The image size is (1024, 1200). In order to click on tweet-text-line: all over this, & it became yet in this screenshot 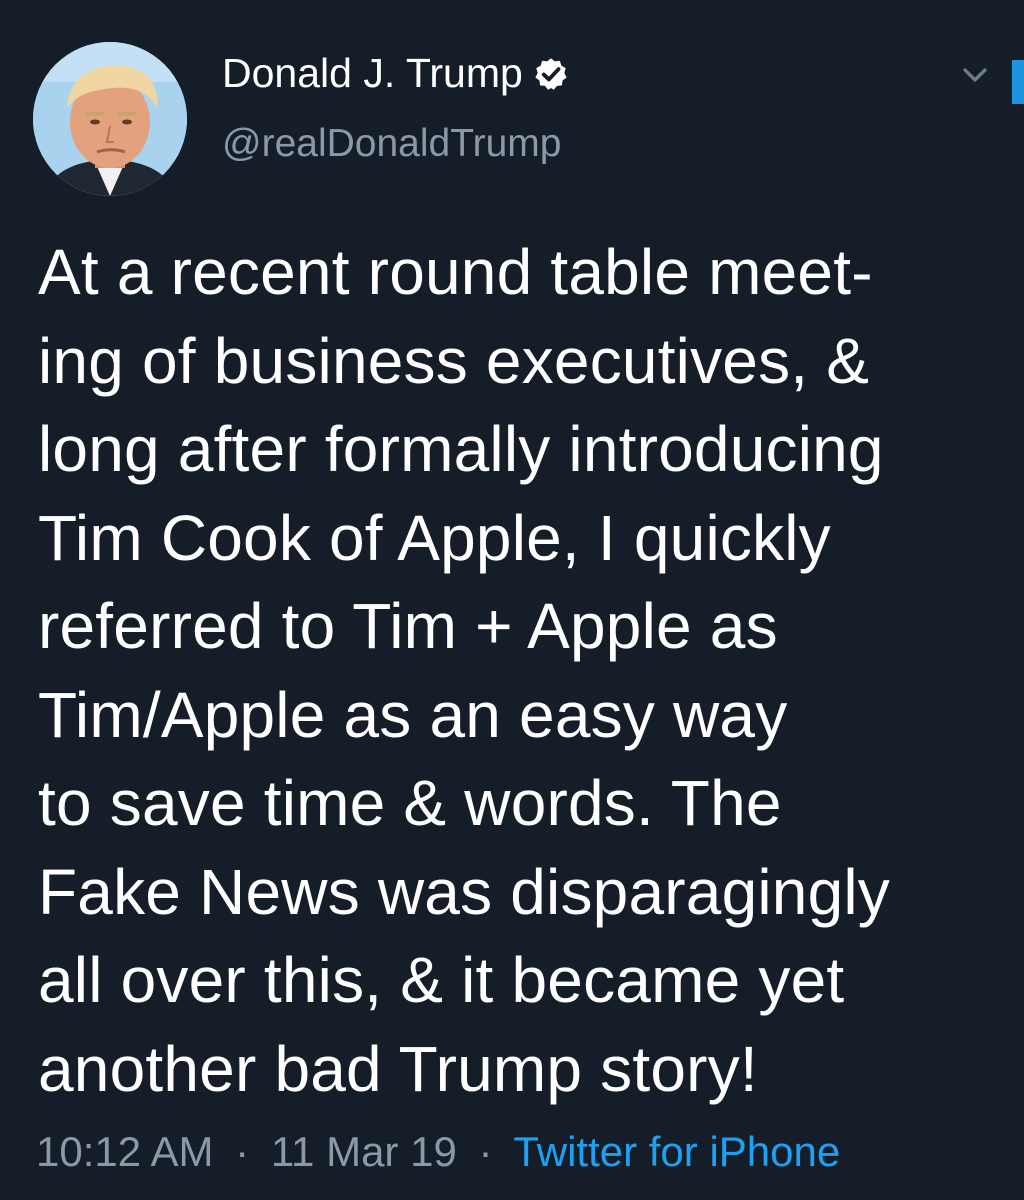, I will do `click(441, 980)`.